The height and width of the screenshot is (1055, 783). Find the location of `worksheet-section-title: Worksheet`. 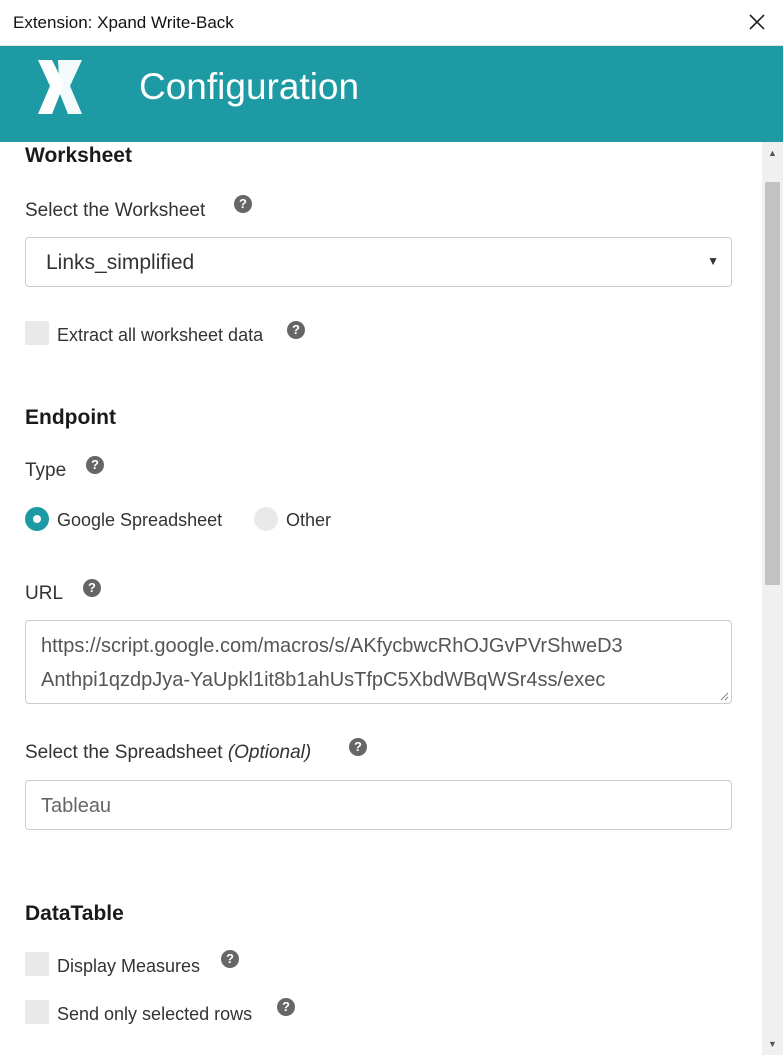

worksheet-section-title: Worksheet is located at coordinates (78, 155).